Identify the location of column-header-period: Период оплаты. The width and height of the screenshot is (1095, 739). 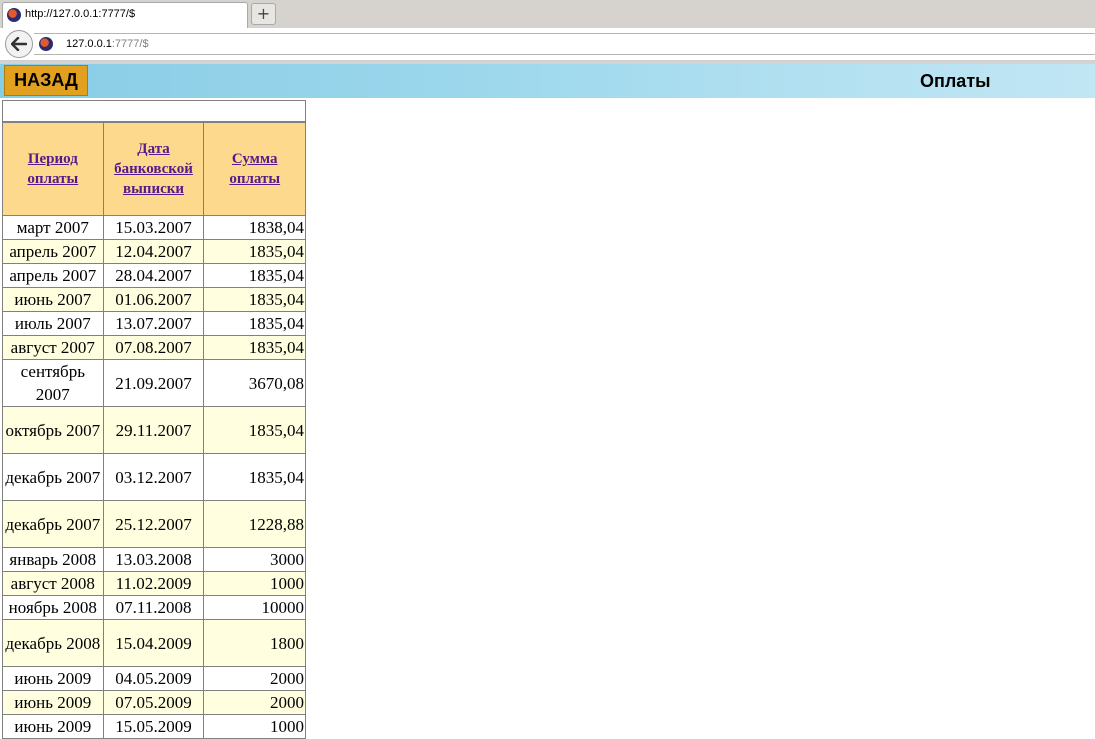
(53, 169).